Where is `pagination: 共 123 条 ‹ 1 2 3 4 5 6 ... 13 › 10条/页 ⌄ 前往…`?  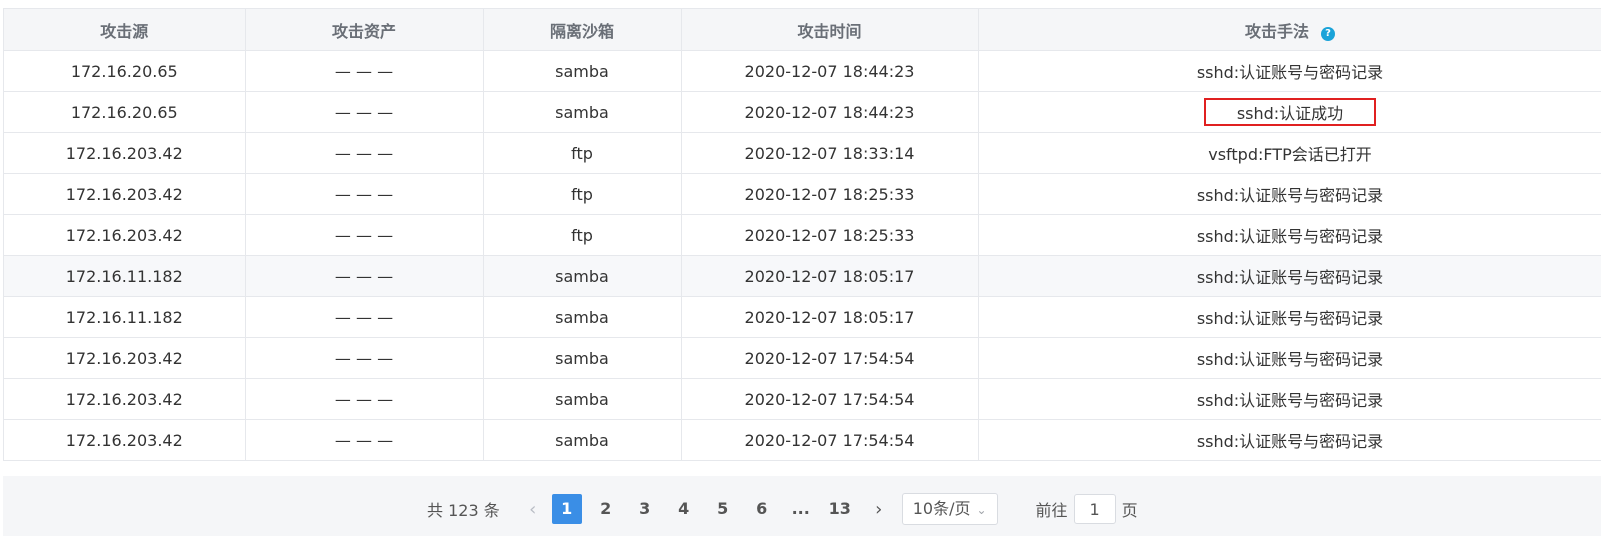 pagination: 共 123 条 ‹ 1 2 3 4 5 6 ... 13 › 10条/页 ⌄ 前往… is located at coordinates (782, 509).